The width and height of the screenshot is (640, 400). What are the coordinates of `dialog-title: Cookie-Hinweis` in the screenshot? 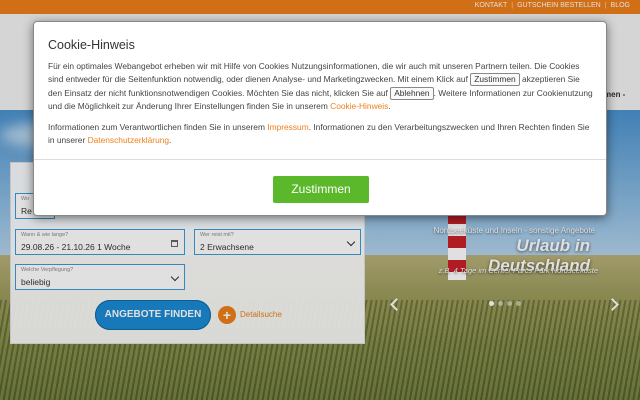 It's located at (91, 45).